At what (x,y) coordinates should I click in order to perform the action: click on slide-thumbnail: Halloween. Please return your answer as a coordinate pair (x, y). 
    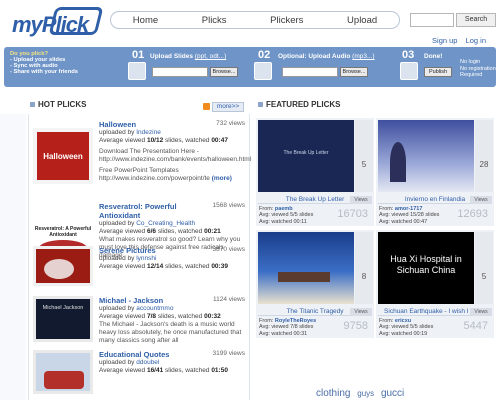
    Looking at the image, I should click on (63, 156).